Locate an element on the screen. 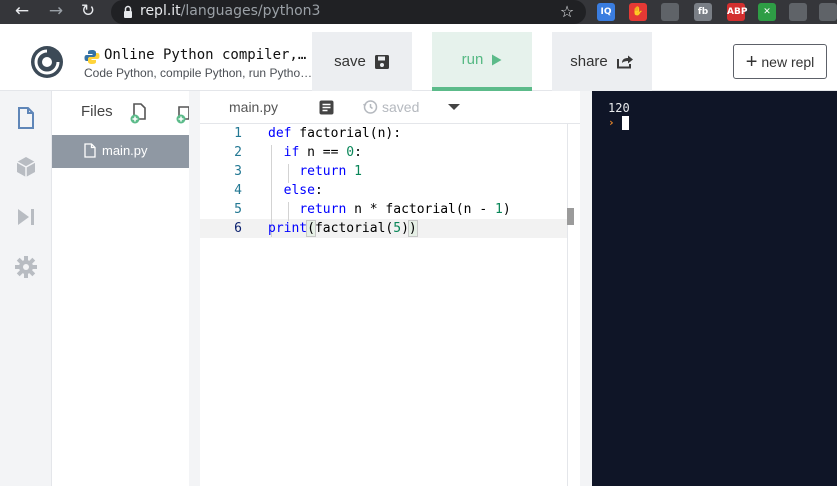  fb-extension-icon: fb is located at coordinates (703, 12).